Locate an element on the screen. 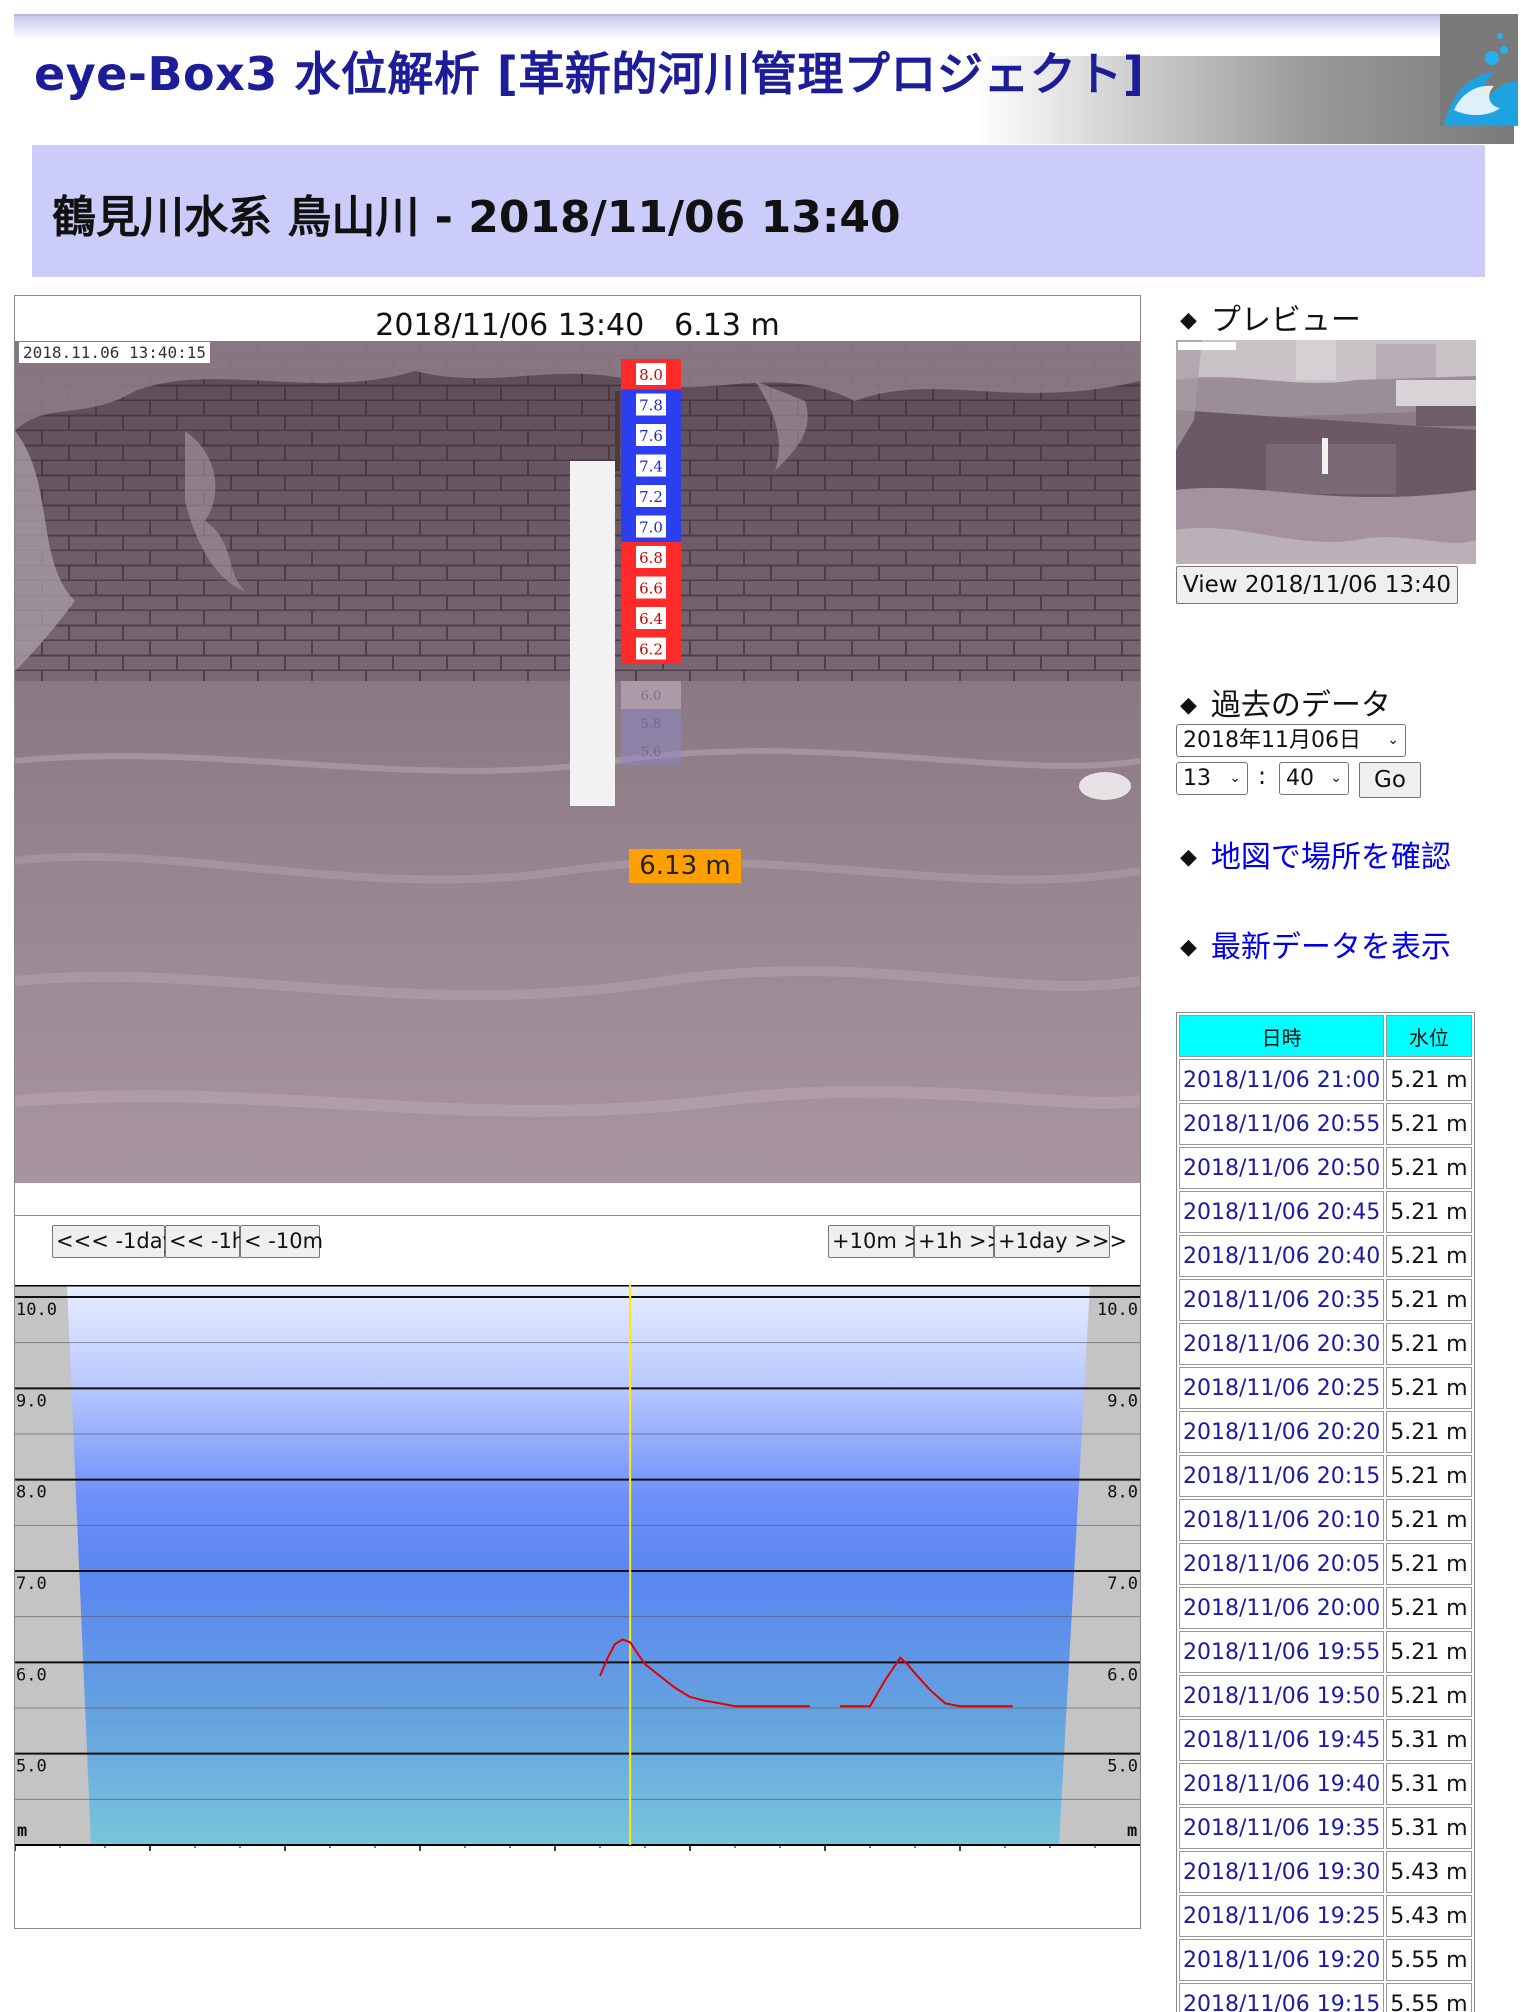 This screenshot has width=1521, height=2012. y-tick-label-right: 8.0 is located at coordinates (1122, 1493).